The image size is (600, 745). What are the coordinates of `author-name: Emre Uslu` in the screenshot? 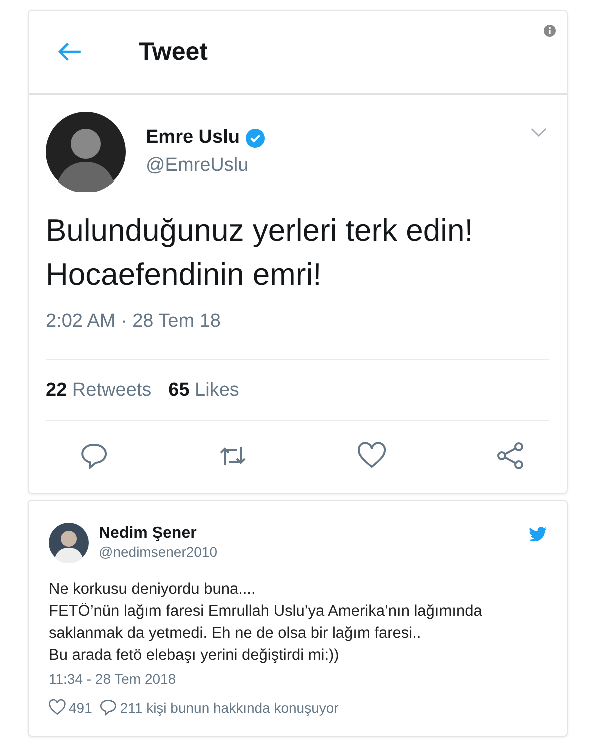 It's located at (193, 138).